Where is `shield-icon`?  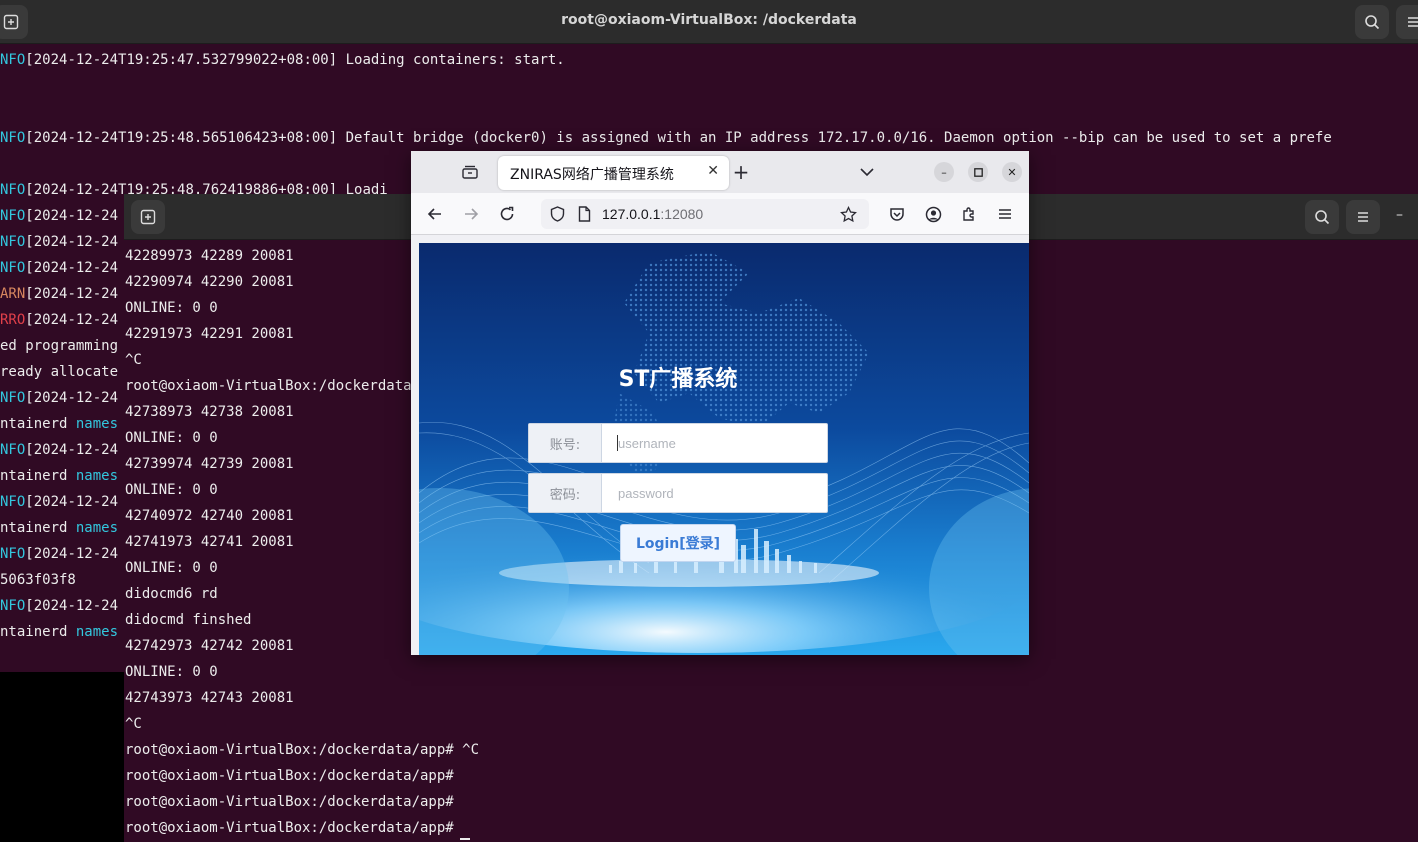
shield-icon is located at coordinates (557, 214).